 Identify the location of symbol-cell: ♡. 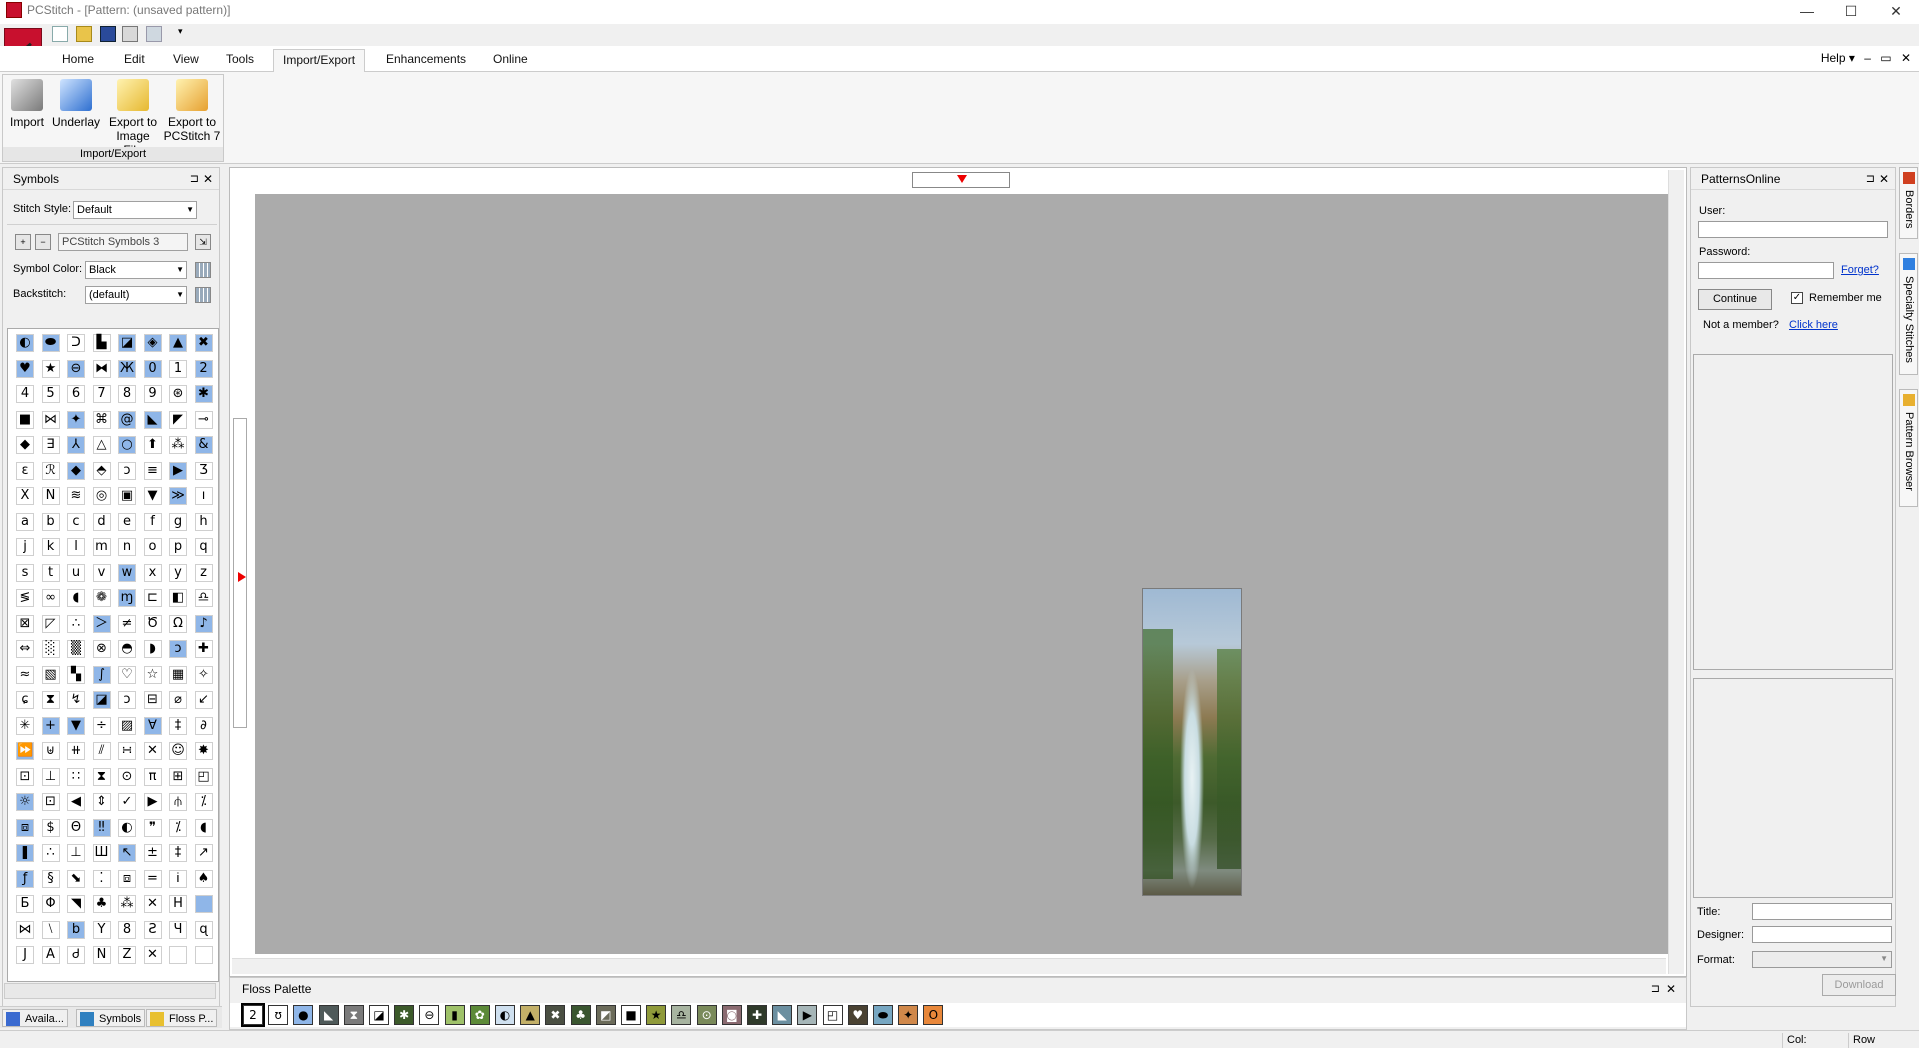
(127, 674).